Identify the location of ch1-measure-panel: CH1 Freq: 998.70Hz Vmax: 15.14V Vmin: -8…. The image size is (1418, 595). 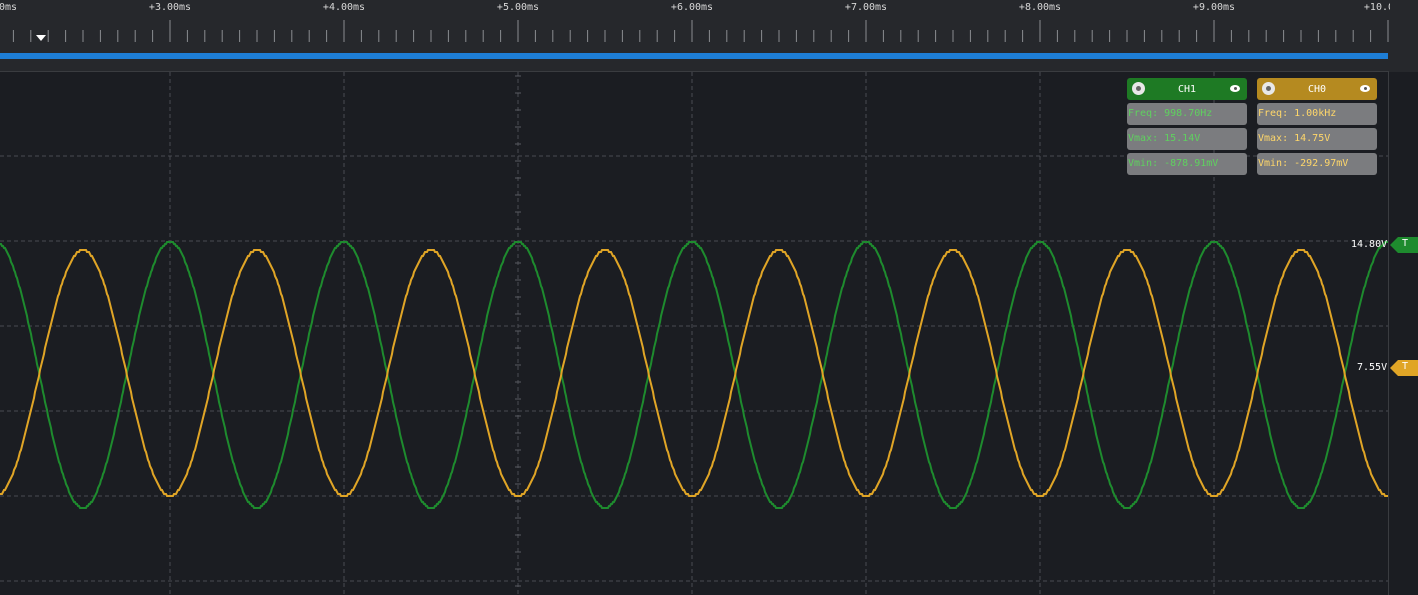
(1187, 126).